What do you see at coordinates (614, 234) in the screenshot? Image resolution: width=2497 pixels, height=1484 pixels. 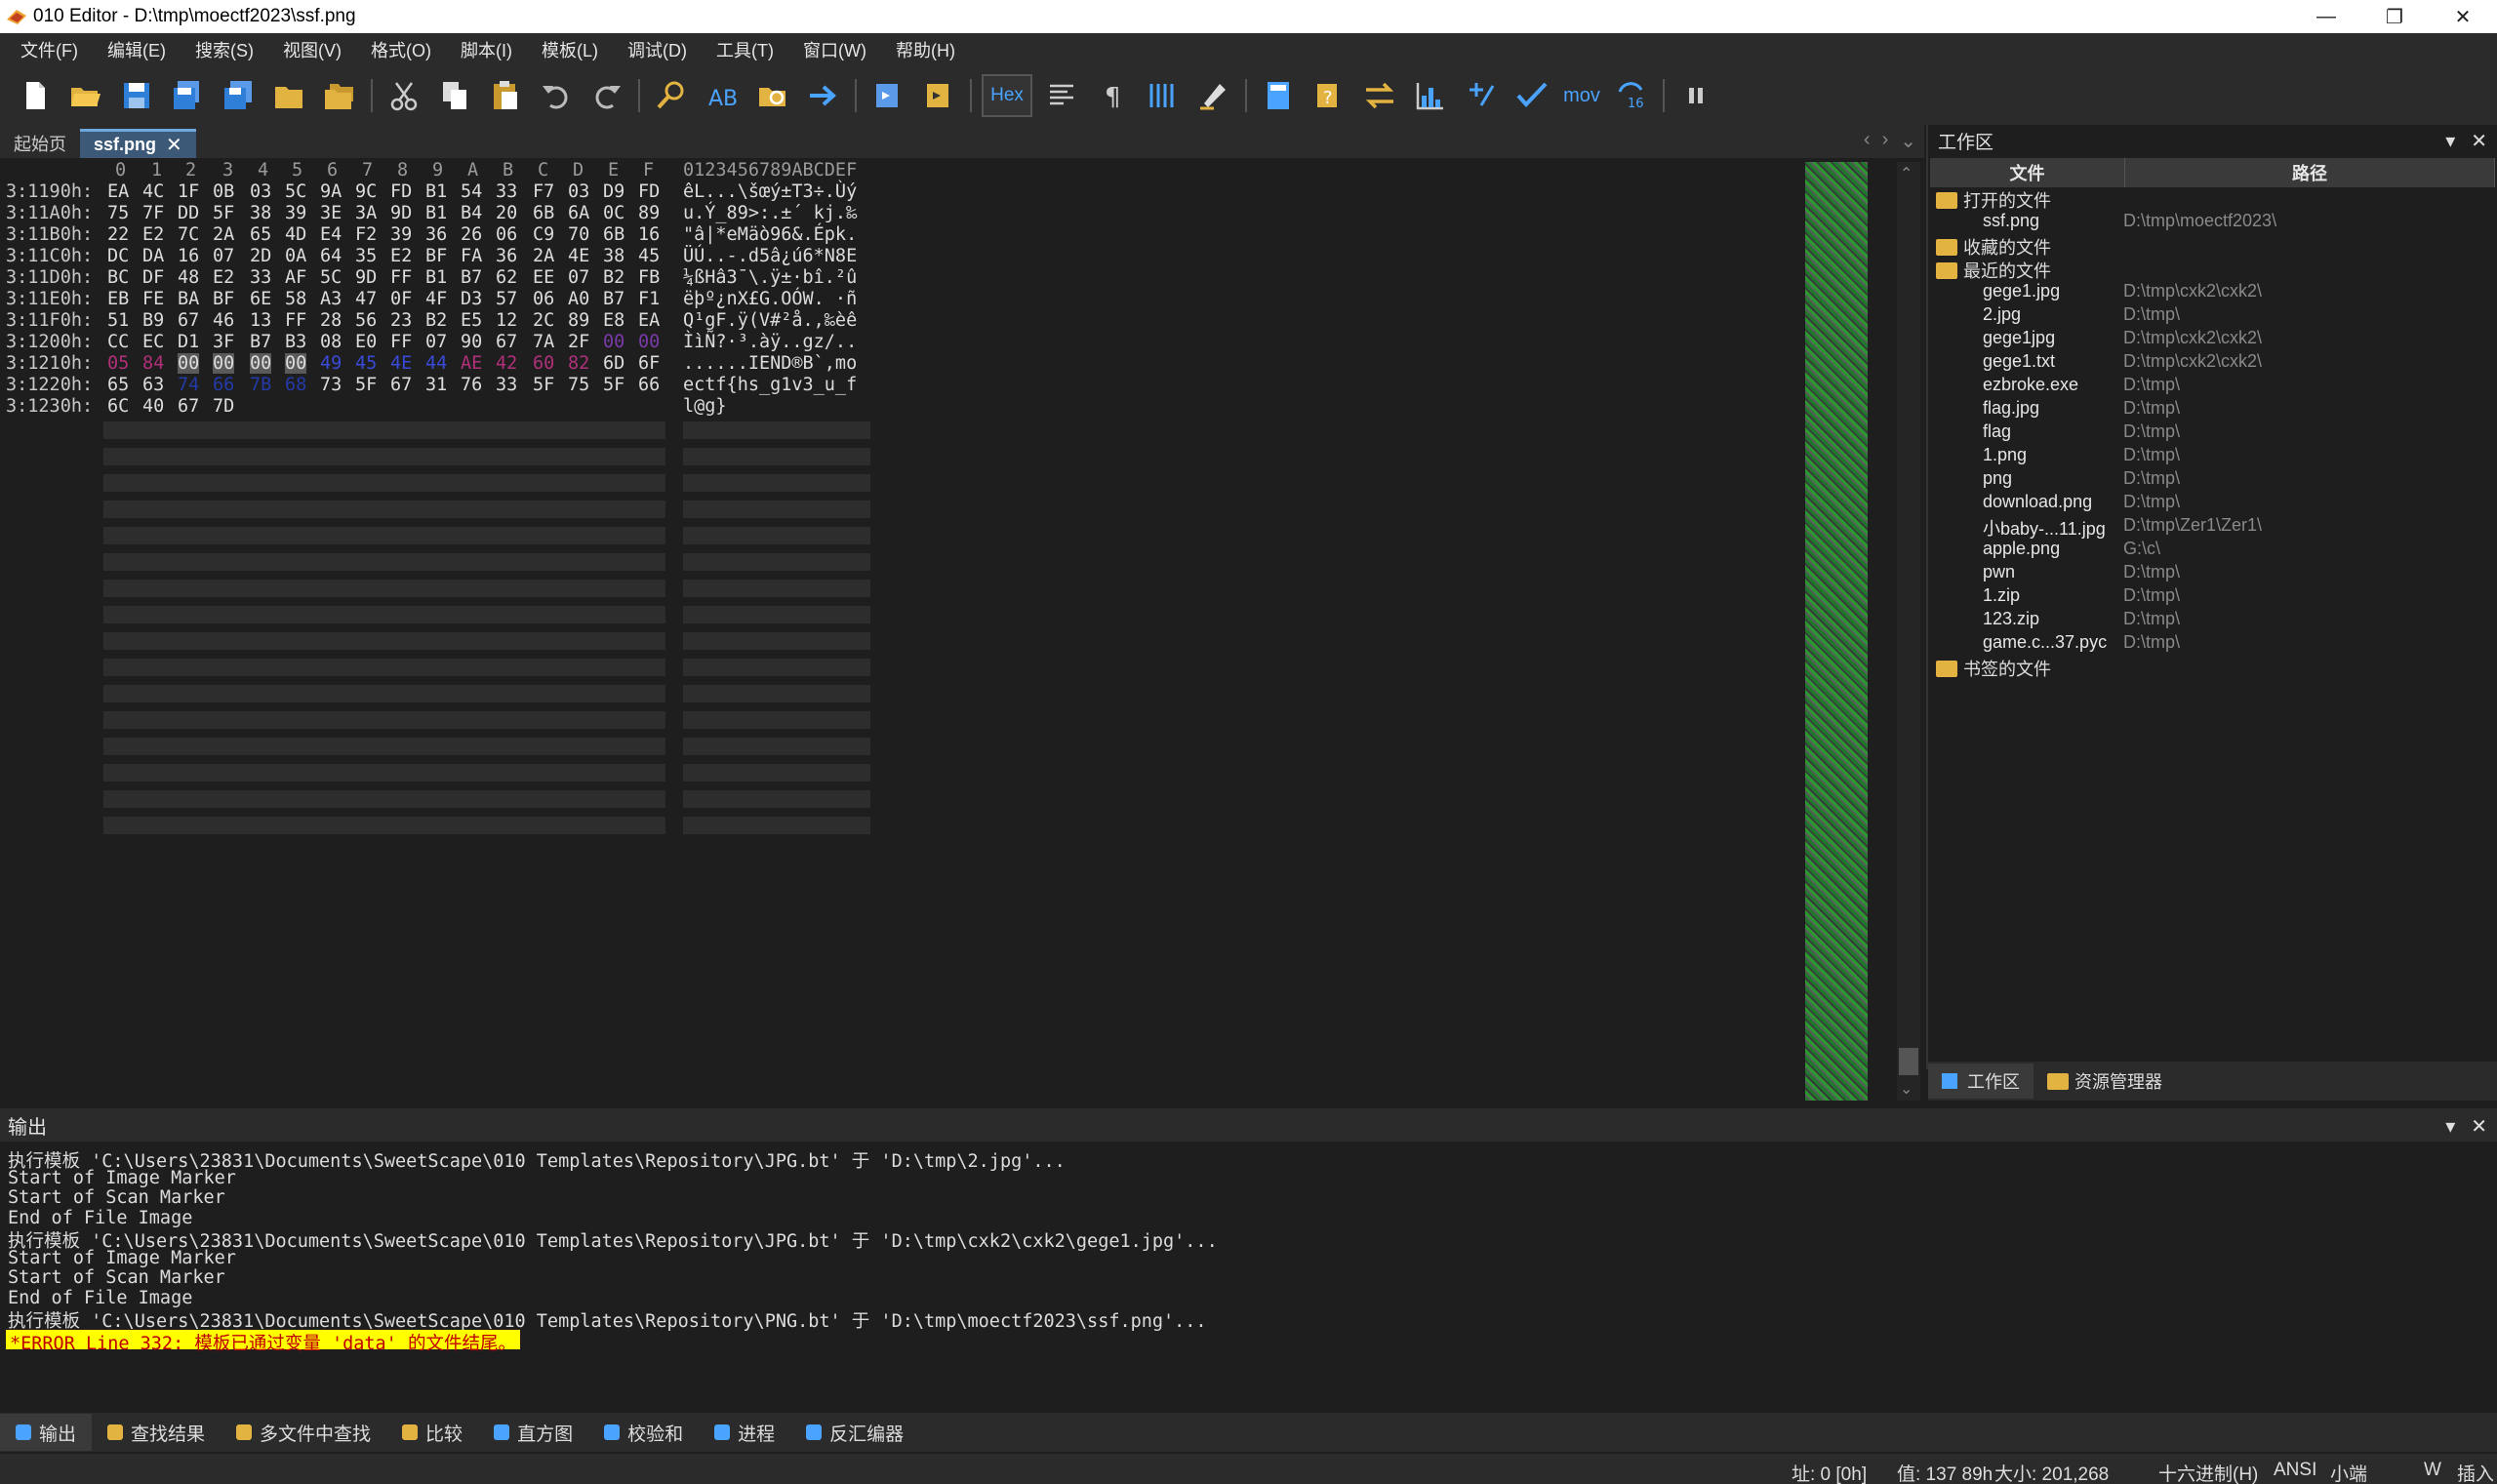 I see `hex-byte: 6B` at bounding box center [614, 234].